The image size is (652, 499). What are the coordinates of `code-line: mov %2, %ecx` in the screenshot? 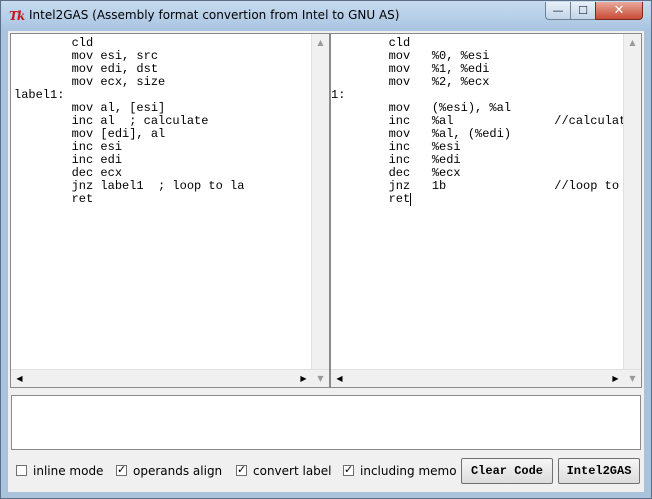 It's located at (410, 82).